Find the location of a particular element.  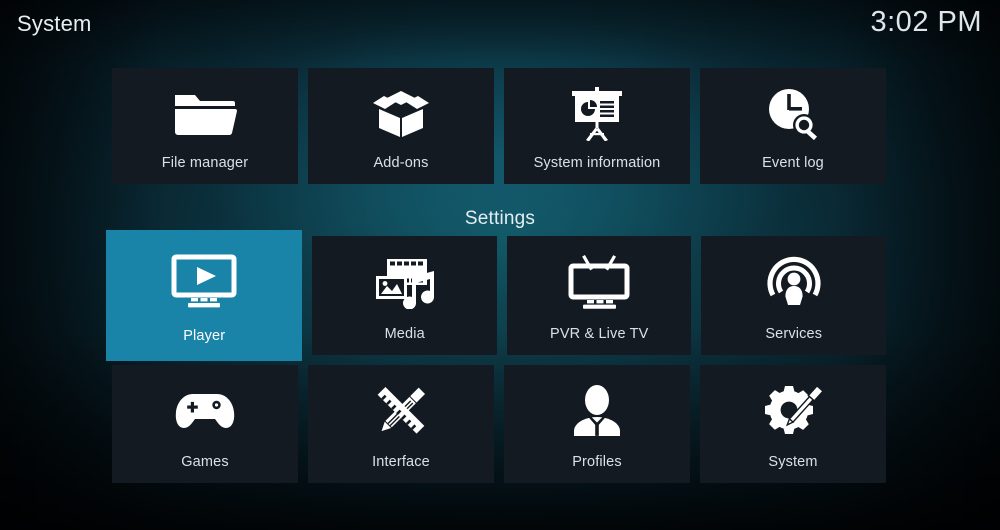

tile-pvr-live-tv: PVR & Live TV is located at coordinates (599, 295).